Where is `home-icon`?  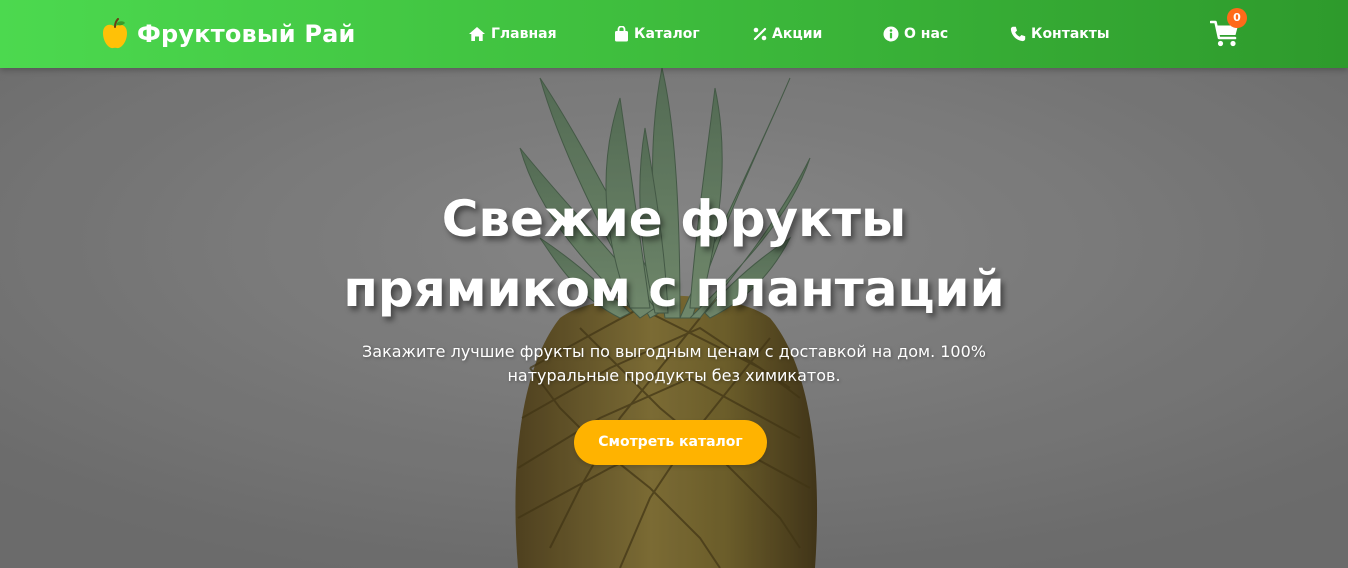 home-icon is located at coordinates (477, 34).